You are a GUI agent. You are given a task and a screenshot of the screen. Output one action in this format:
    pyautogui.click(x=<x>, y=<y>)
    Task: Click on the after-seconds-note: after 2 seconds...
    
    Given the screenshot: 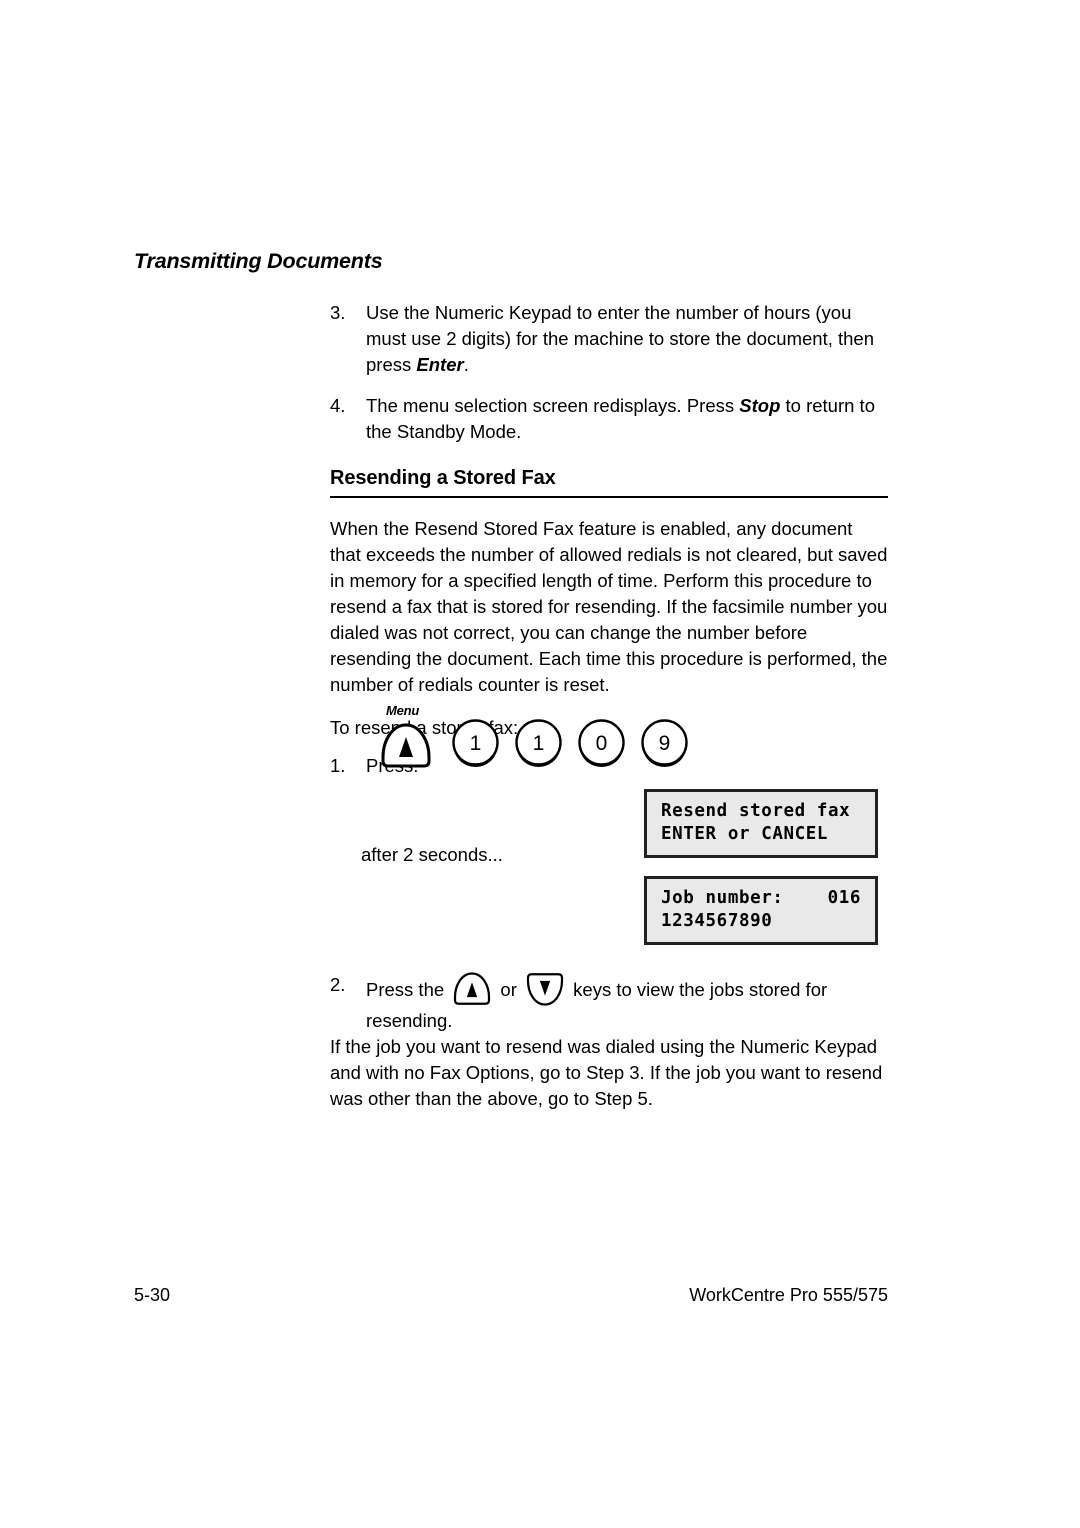 What is the action you would take?
    pyautogui.click(x=432, y=854)
    